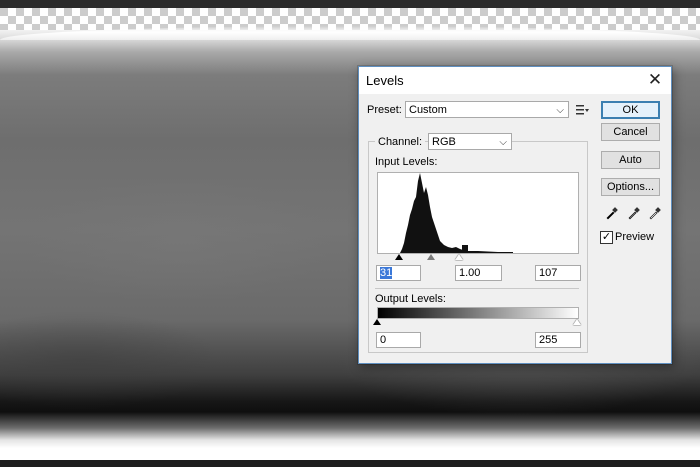 This screenshot has width=700, height=467. What do you see at coordinates (444, 142) in the screenshot?
I see `channel-value: RGB` at bounding box center [444, 142].